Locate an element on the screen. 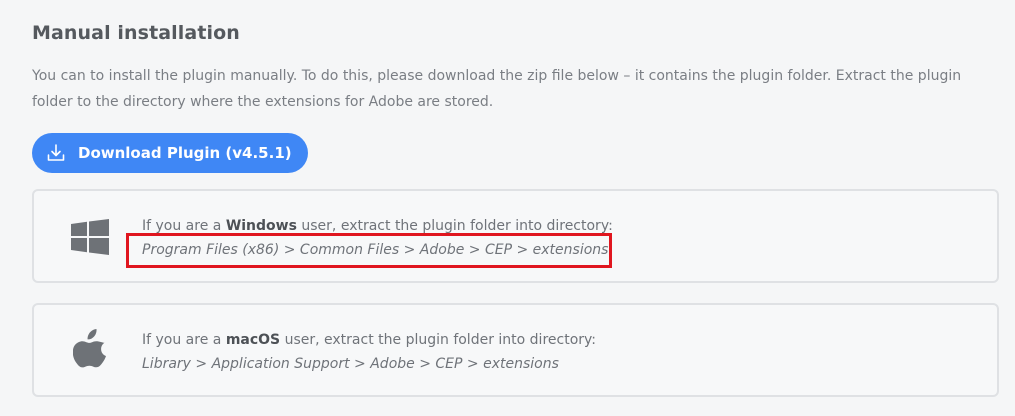  download-icon is located at coordinates (56, 153).